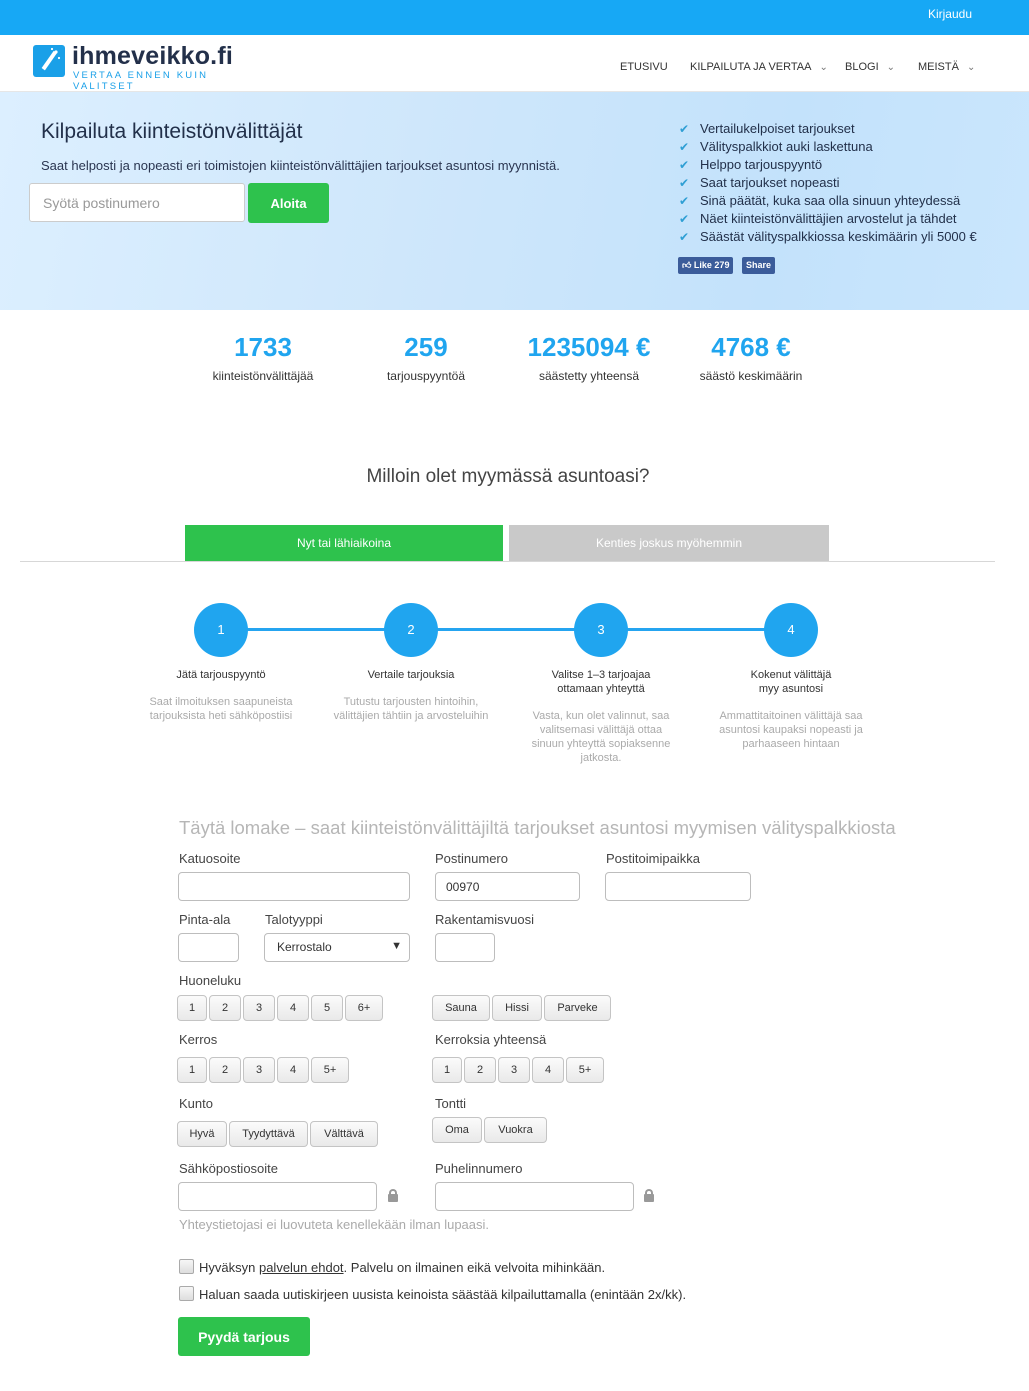  I want to click on stat-realtors: 1733 kiinteistönvälittäjää, so click(263, 357).